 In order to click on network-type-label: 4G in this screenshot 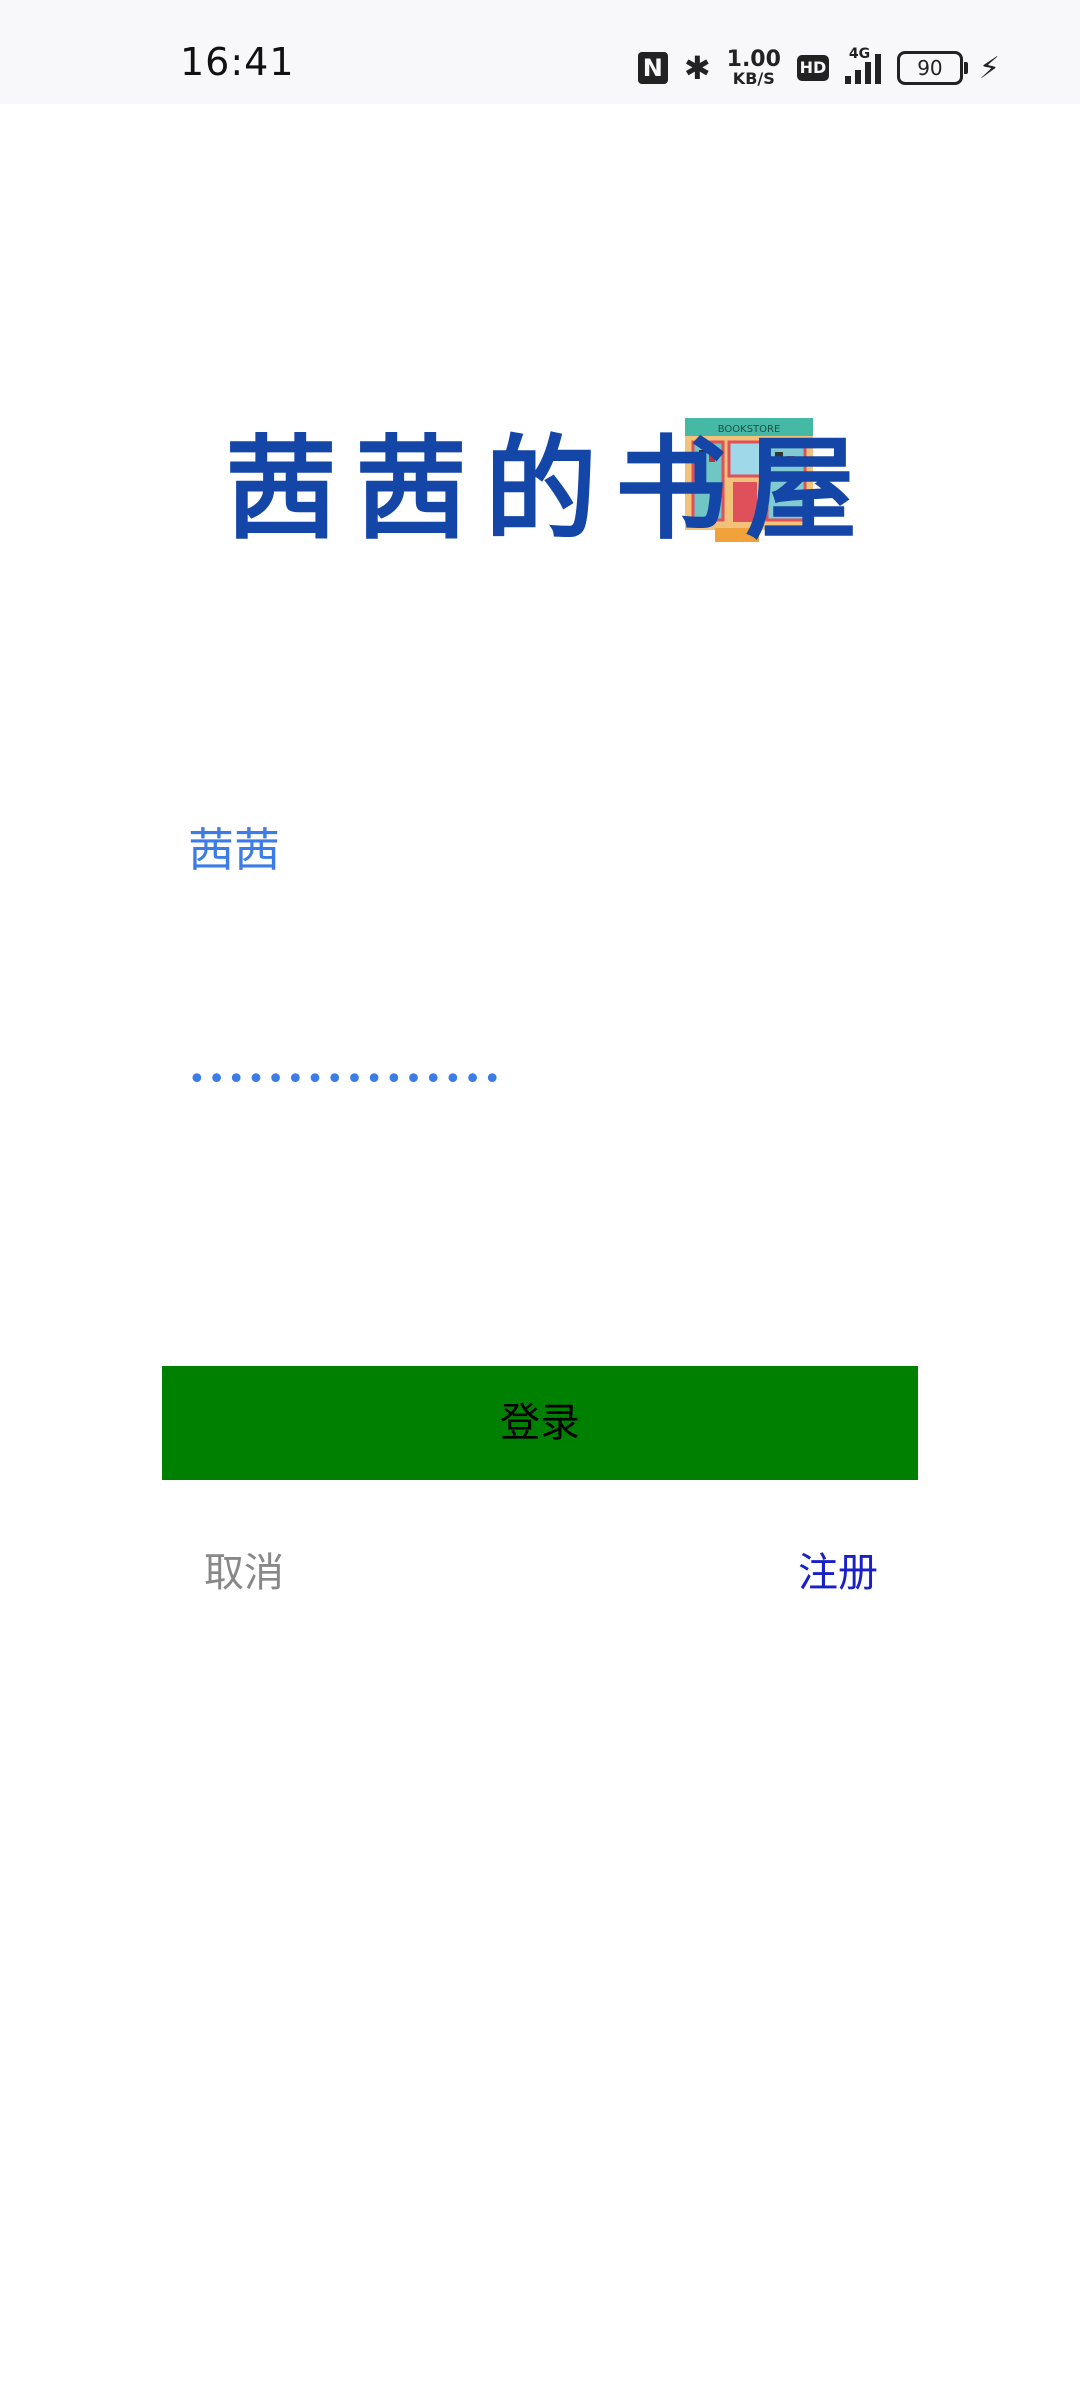, I will do `click(859, 54)`.